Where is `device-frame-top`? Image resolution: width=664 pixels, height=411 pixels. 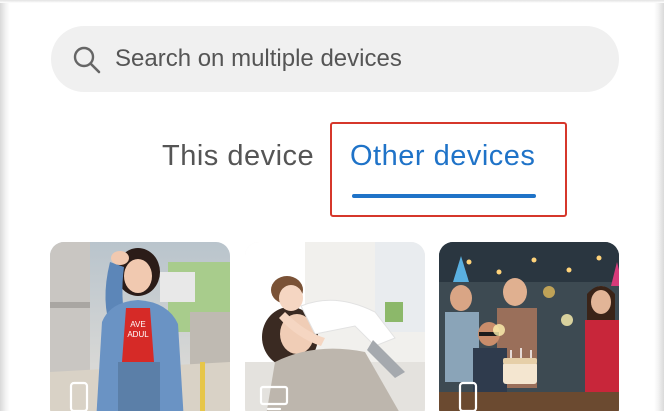
device-frame-top is located at coordinates (332, 1).